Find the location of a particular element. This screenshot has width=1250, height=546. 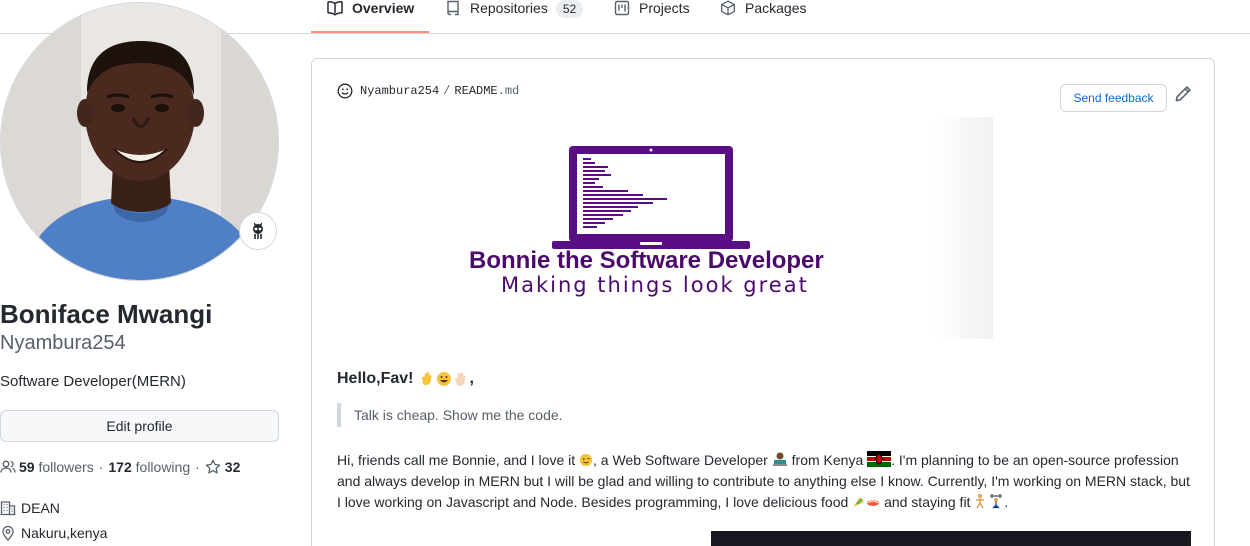

wink-face-icon is located at coordinates (586, 460).